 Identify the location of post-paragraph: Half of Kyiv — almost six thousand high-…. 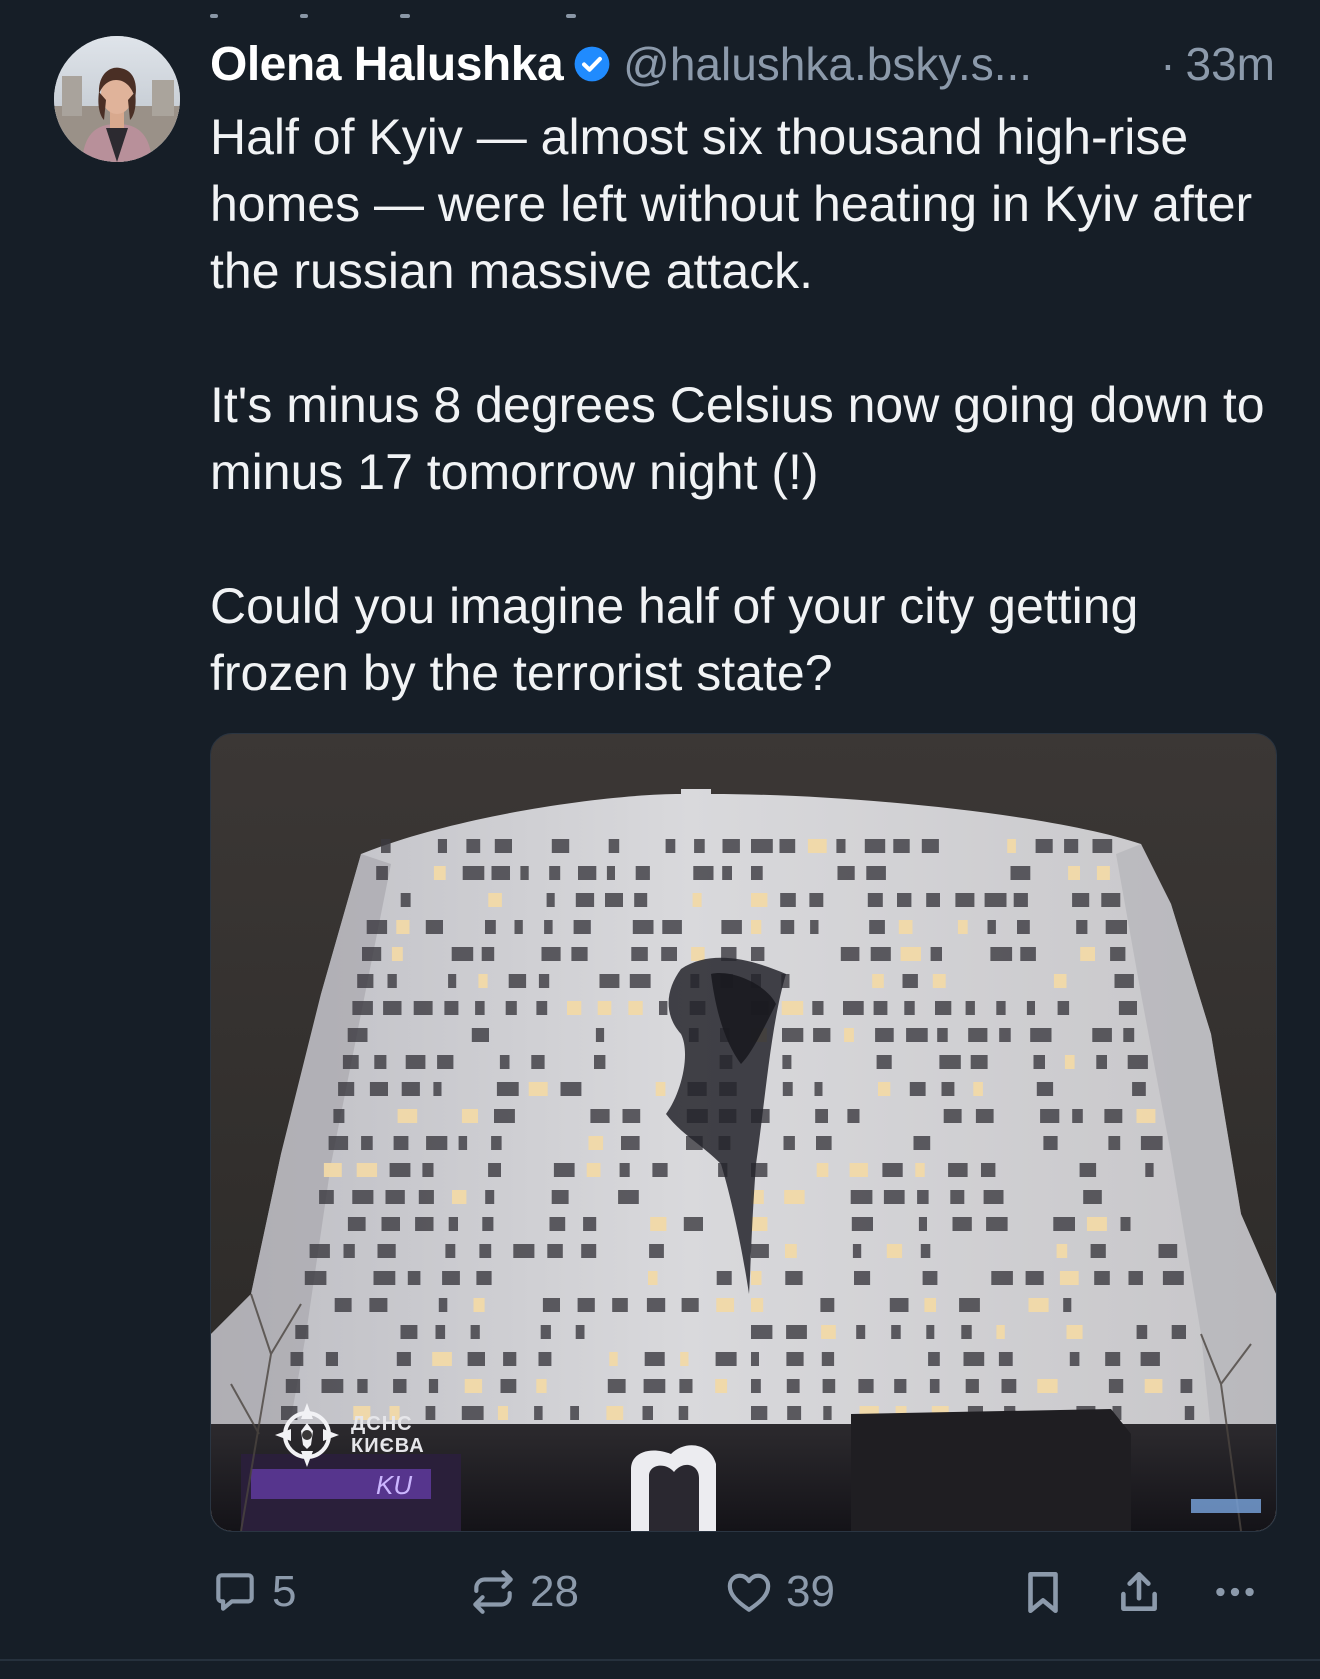
(731, 204).